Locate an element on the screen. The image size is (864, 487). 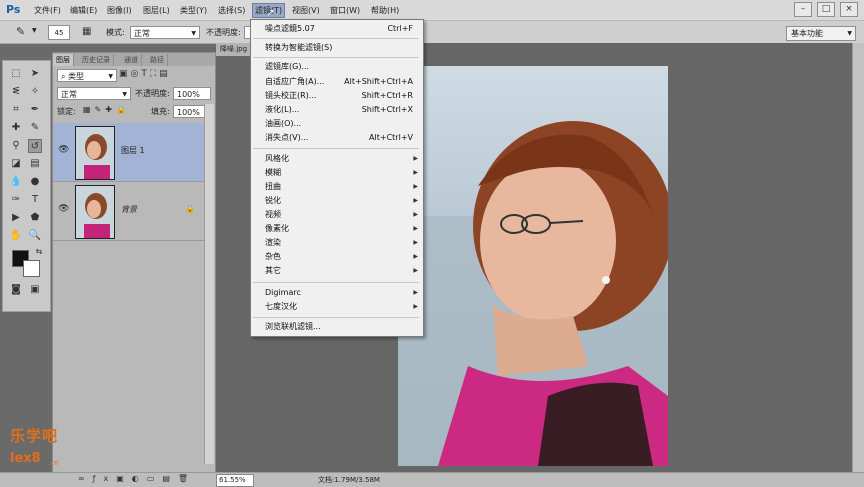
menu-item-pixelate: 像素化 is located at coordinates (277, 229).